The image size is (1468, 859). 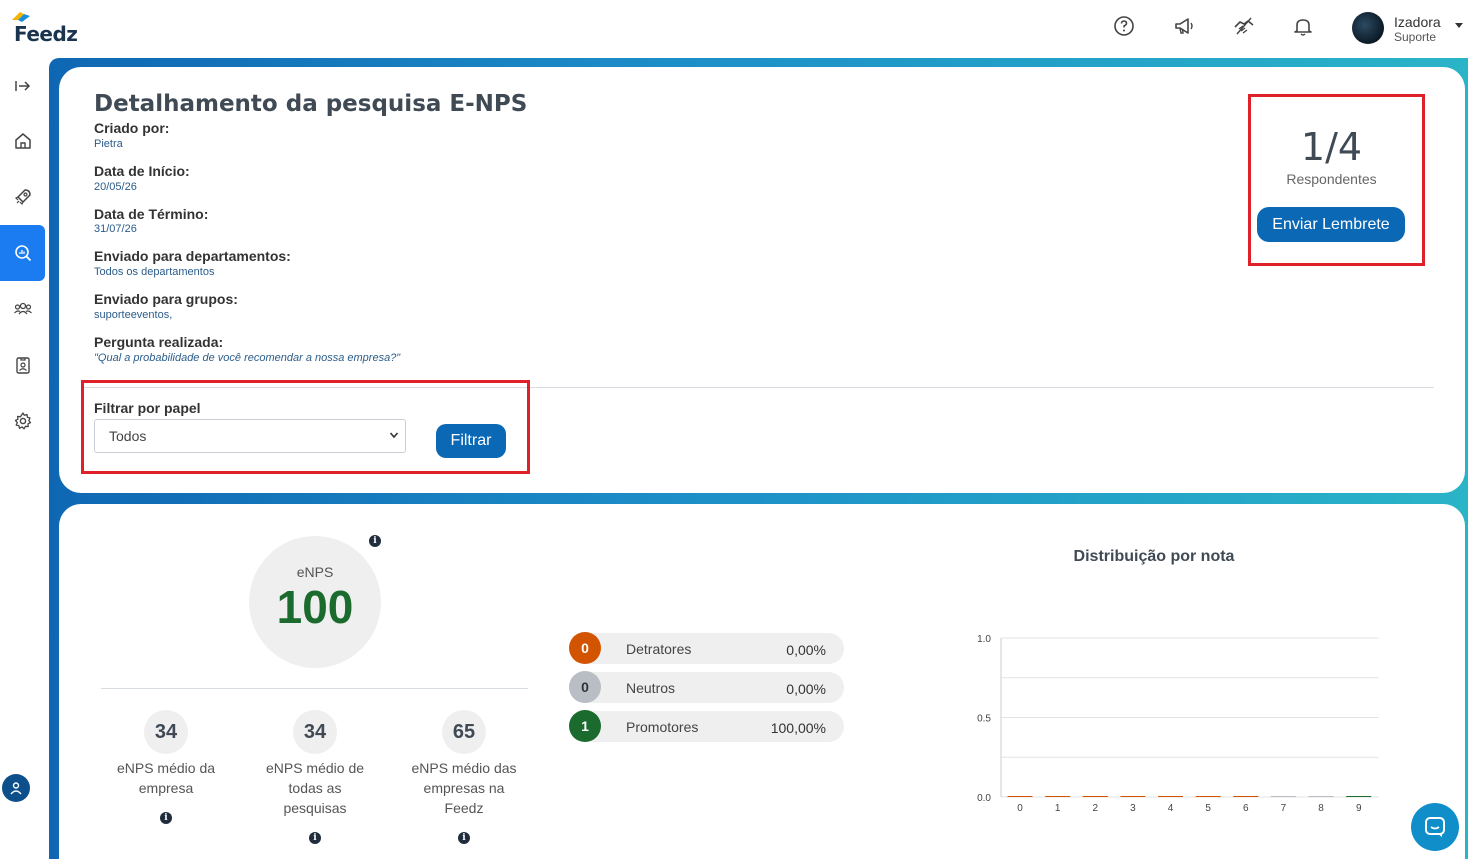 I want to click on neutrals-count: 0, so click(x=585, y=687).